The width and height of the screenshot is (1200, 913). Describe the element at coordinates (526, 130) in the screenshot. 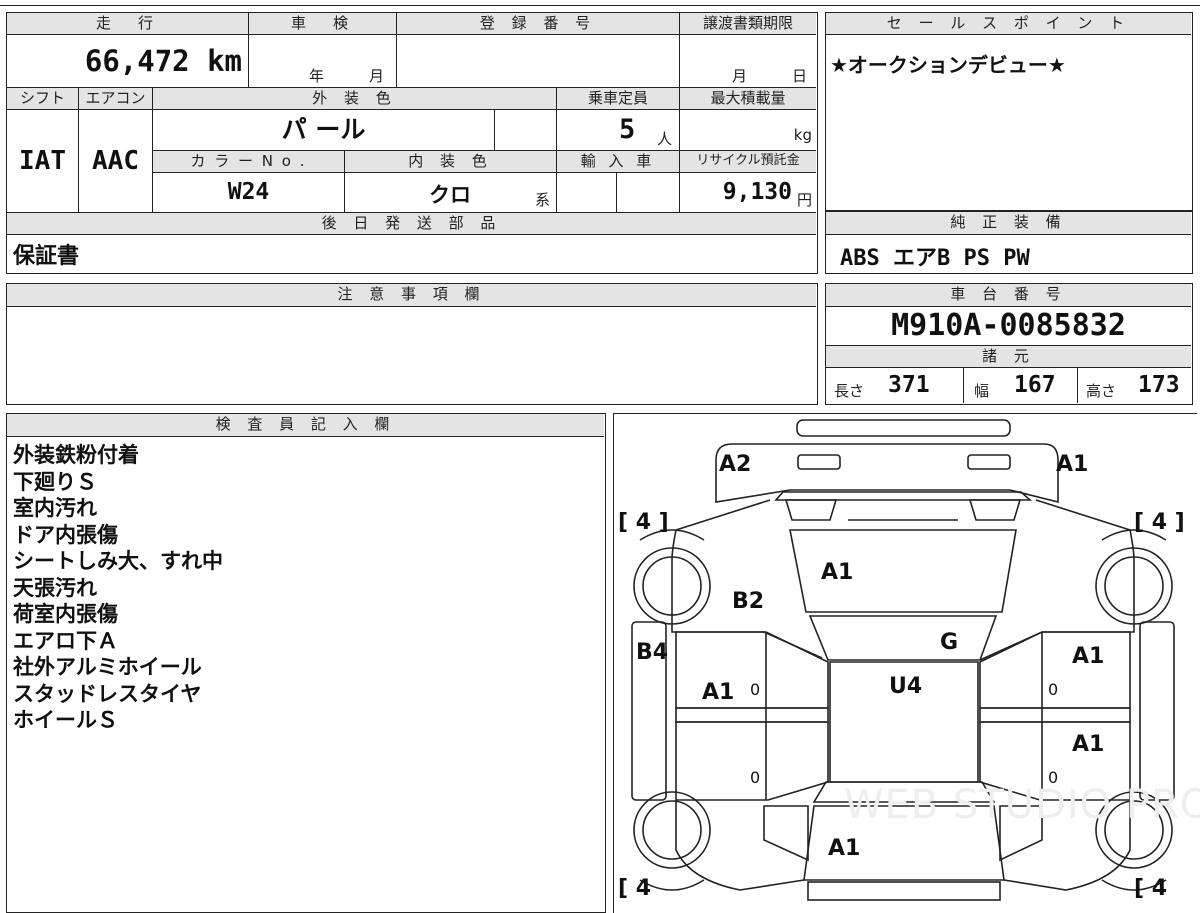

I see `exterior-color-extra` at that location.